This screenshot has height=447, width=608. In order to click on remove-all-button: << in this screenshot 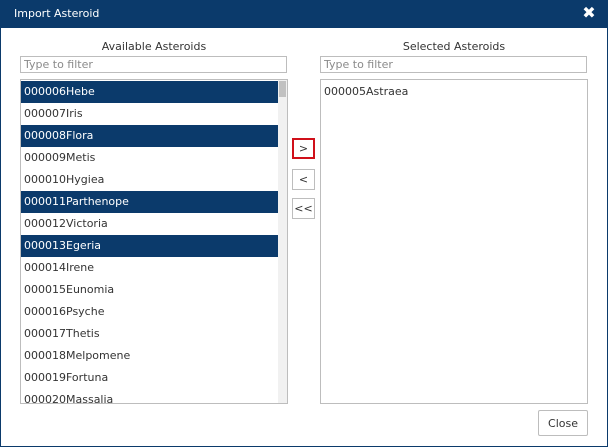, I will do `click(303, 208)`.